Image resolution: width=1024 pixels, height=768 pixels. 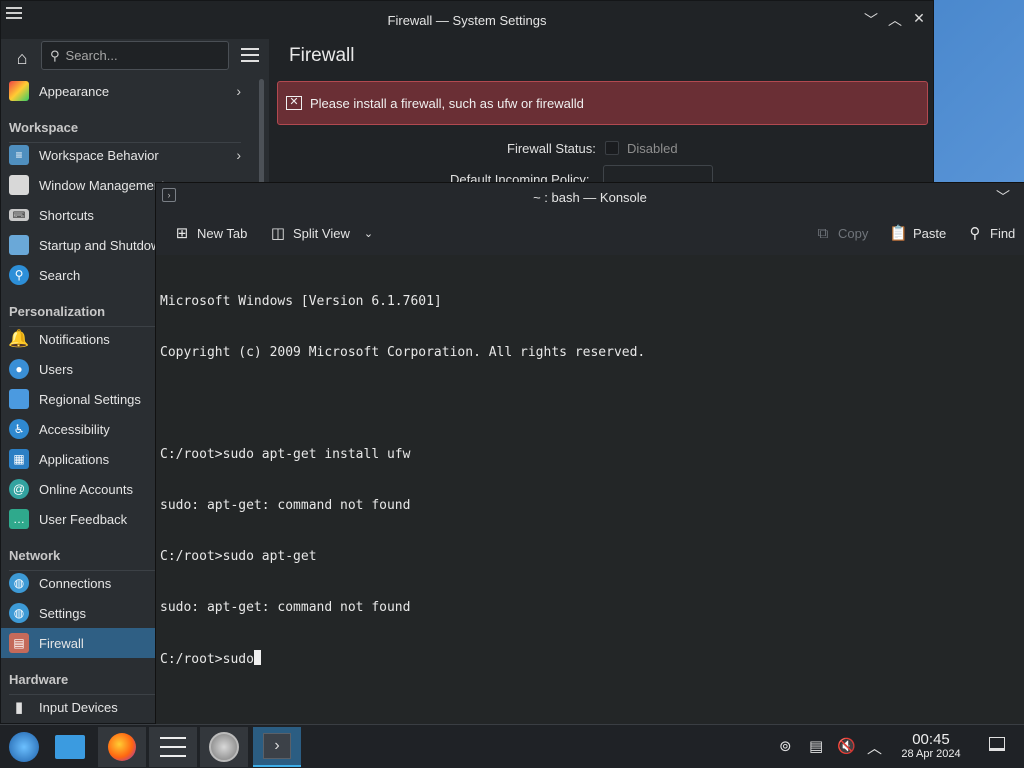 What do you see at coordinates (86, 489) in the screenshot?
I see `sidebar-item-label: Online Accounts` at bounding box center [86, 489].